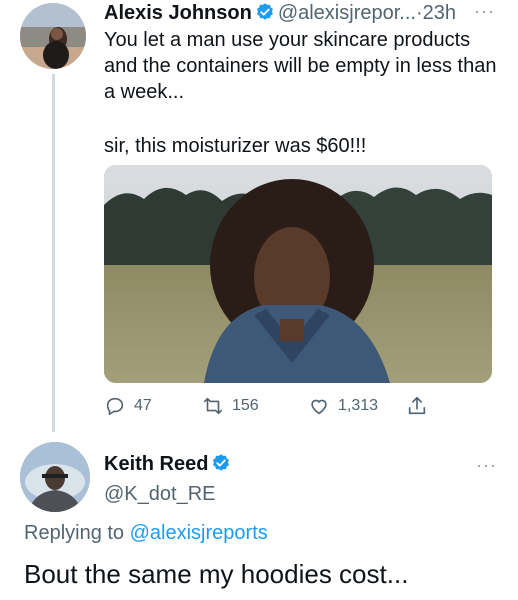 This screenshot has height=600, width=518. I want to click on thread-connector-line, so click(53, 253).